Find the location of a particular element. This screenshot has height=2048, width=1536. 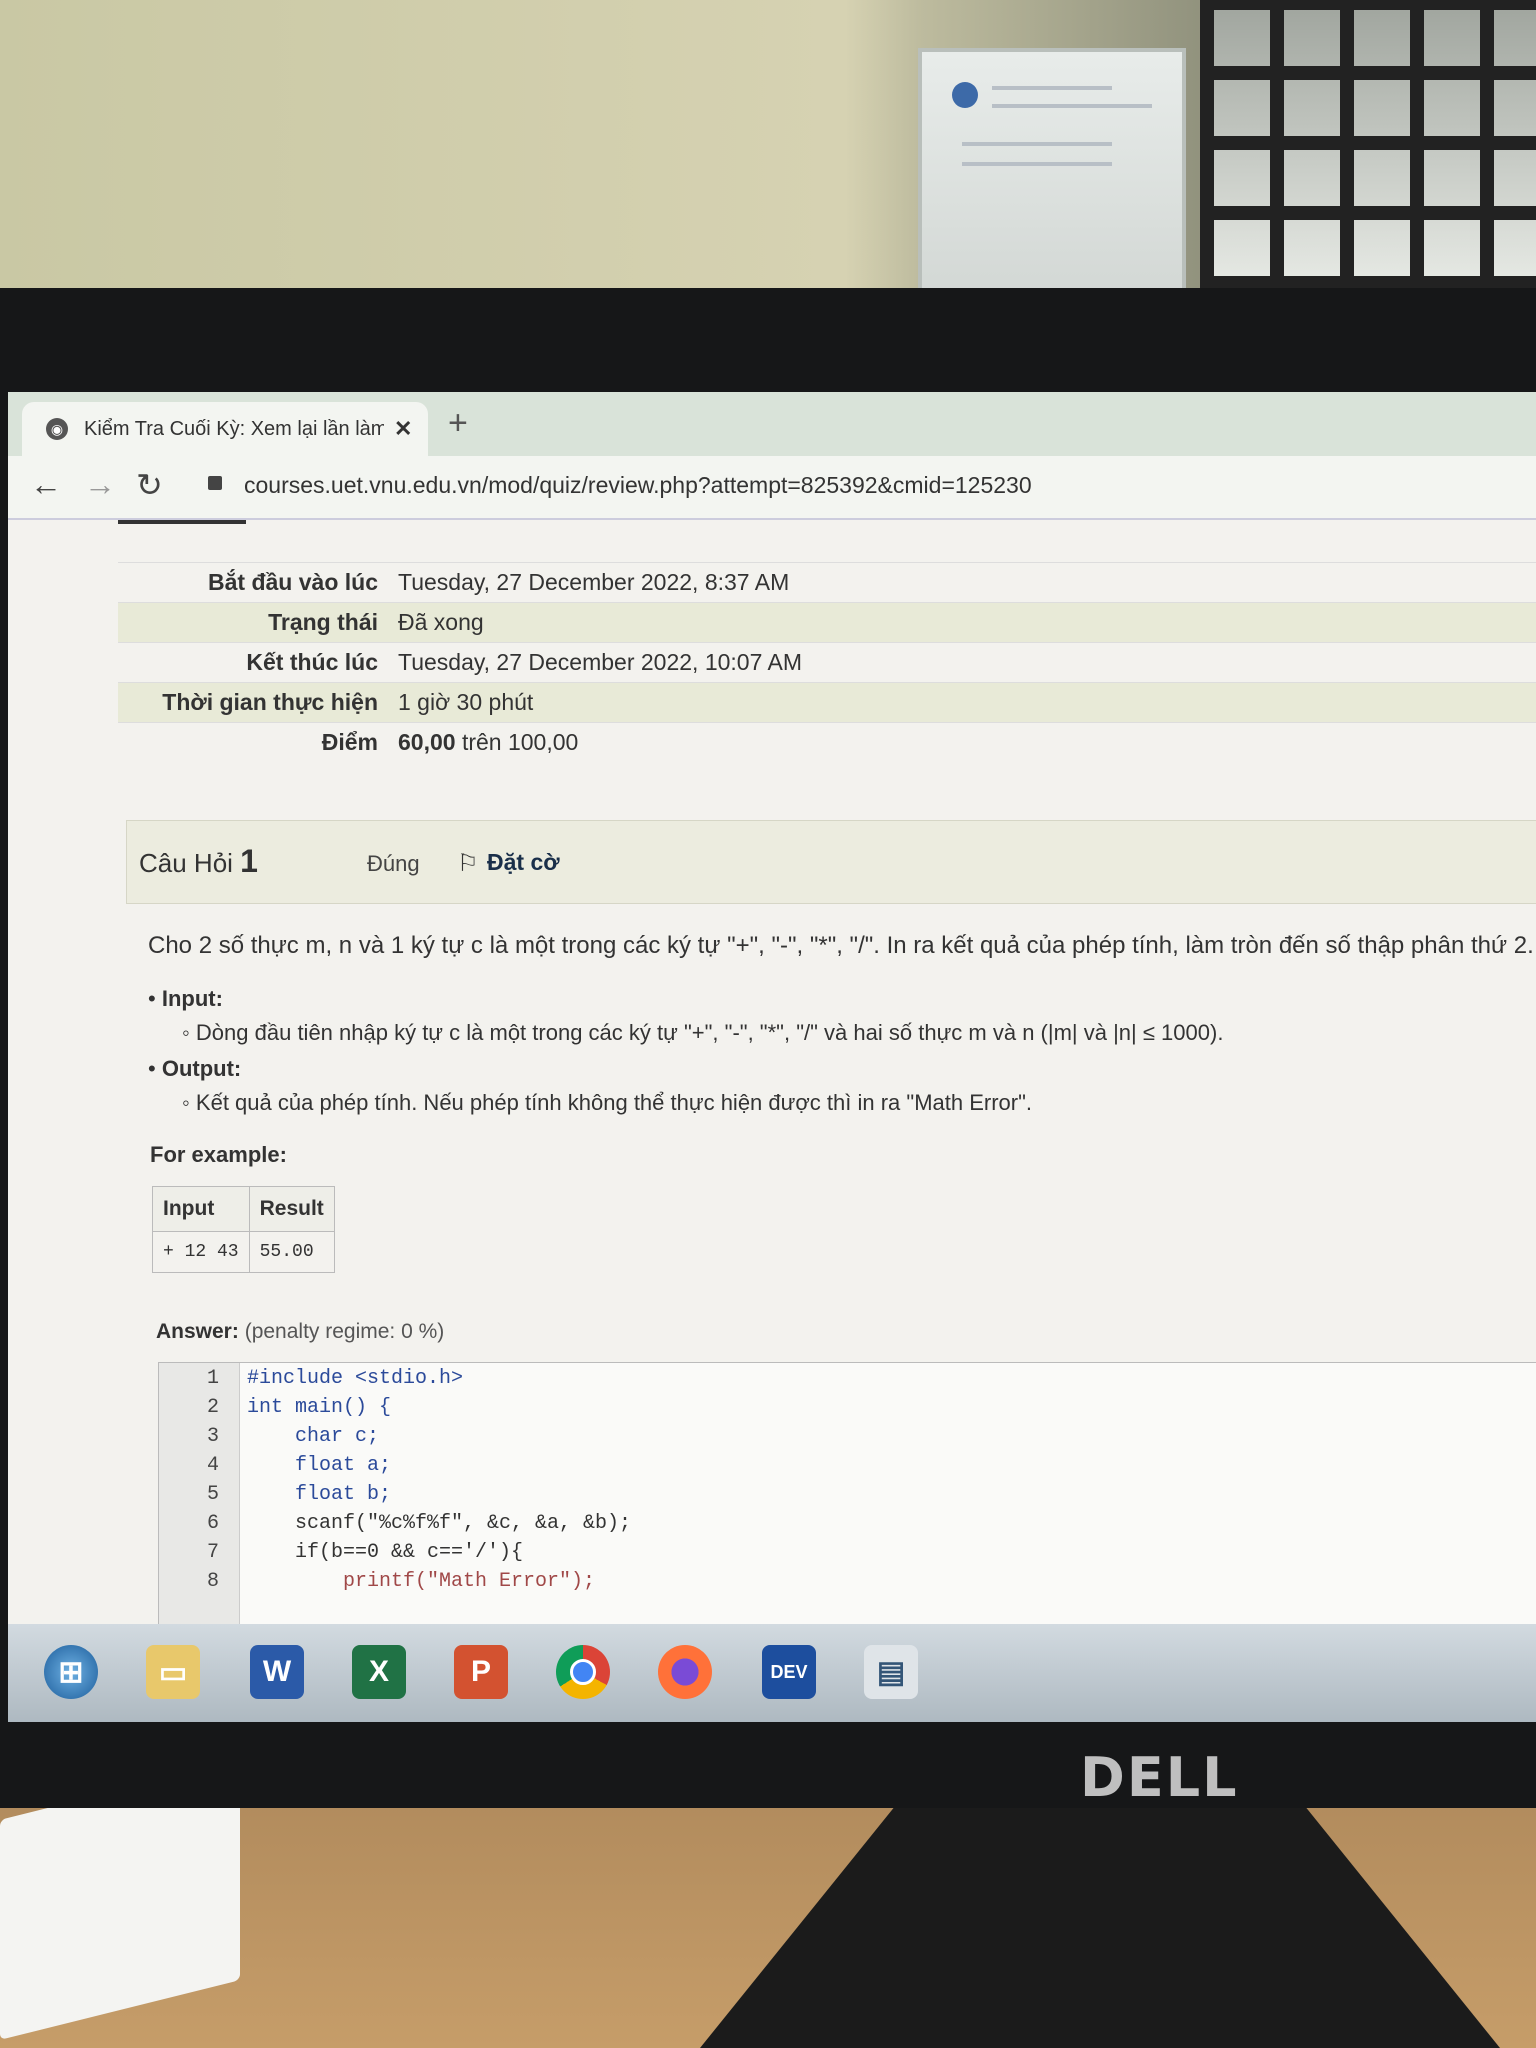

taskbar: ⊞ ▭ W X P DEV ▤ is located at coordinates (772, 1673).